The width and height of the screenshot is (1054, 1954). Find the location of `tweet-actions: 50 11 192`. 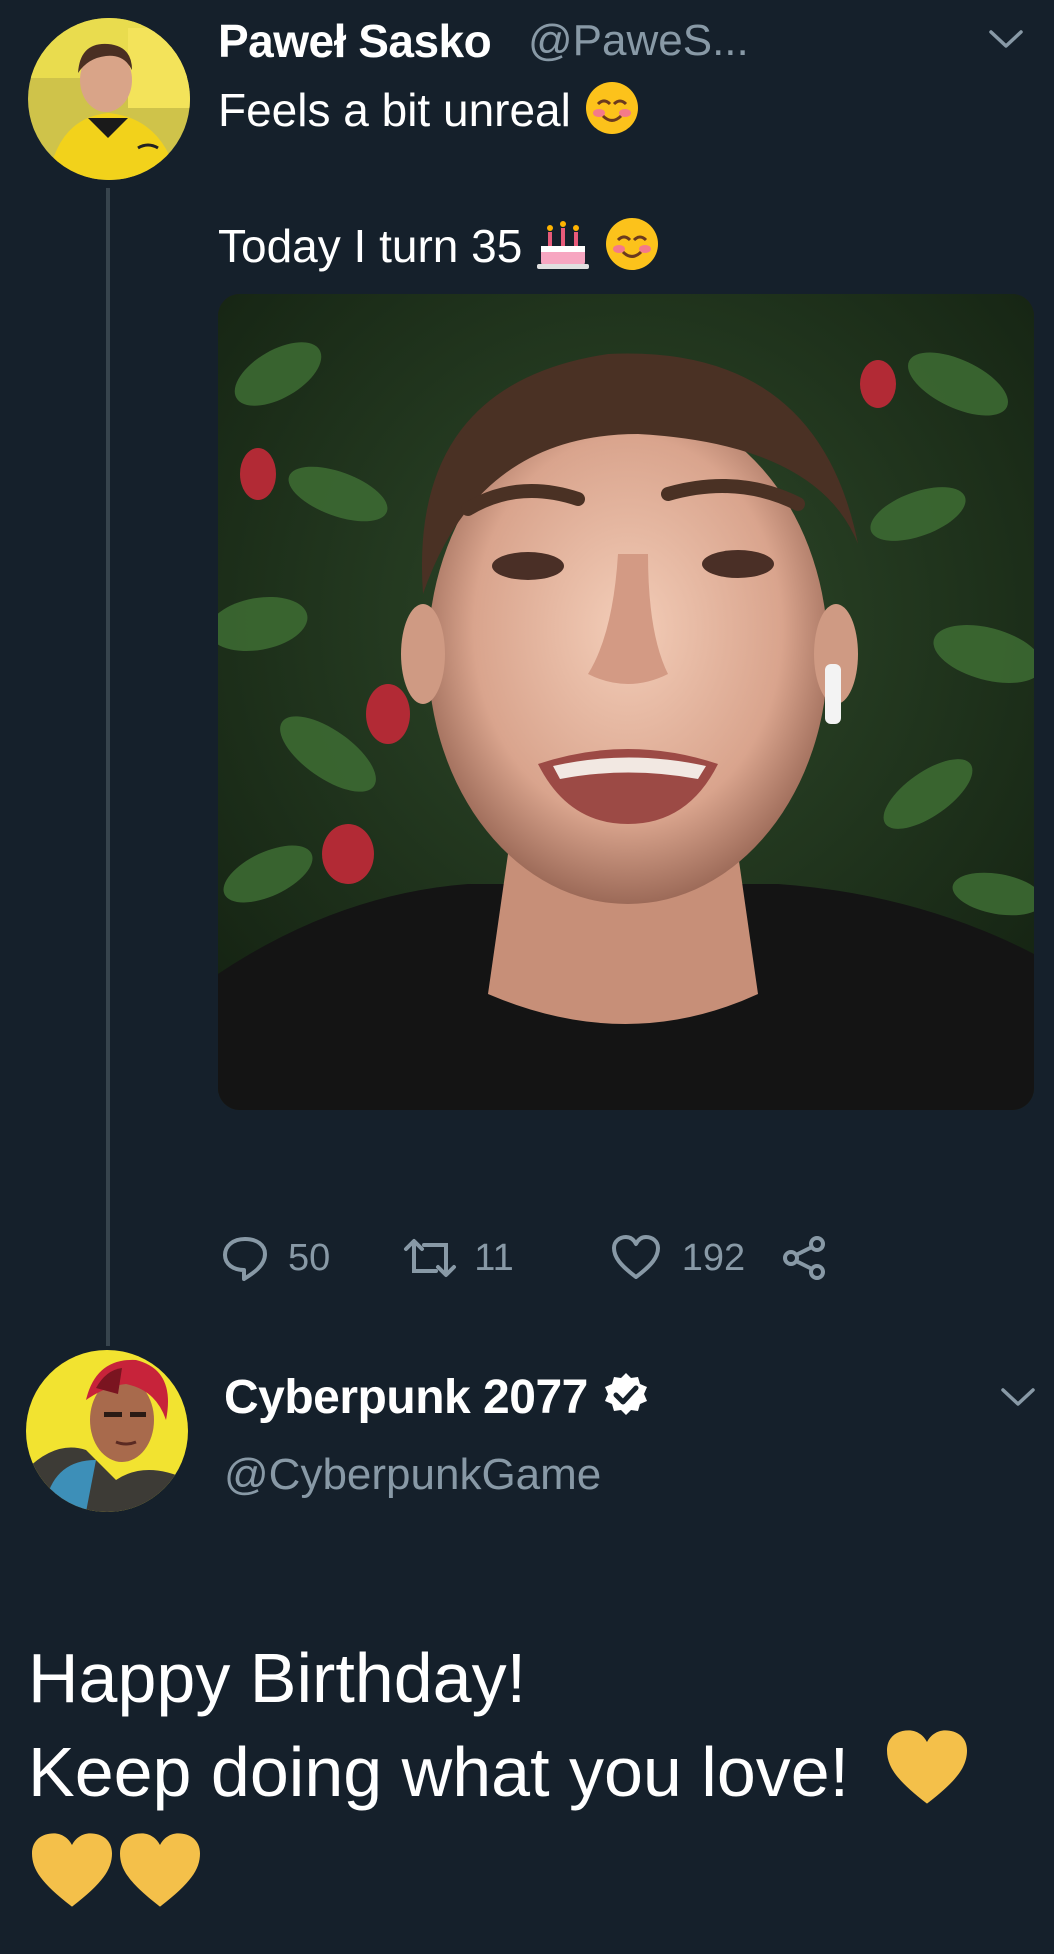

tweet-actions: 50 11 192 is located at coordinates (524, 1258).